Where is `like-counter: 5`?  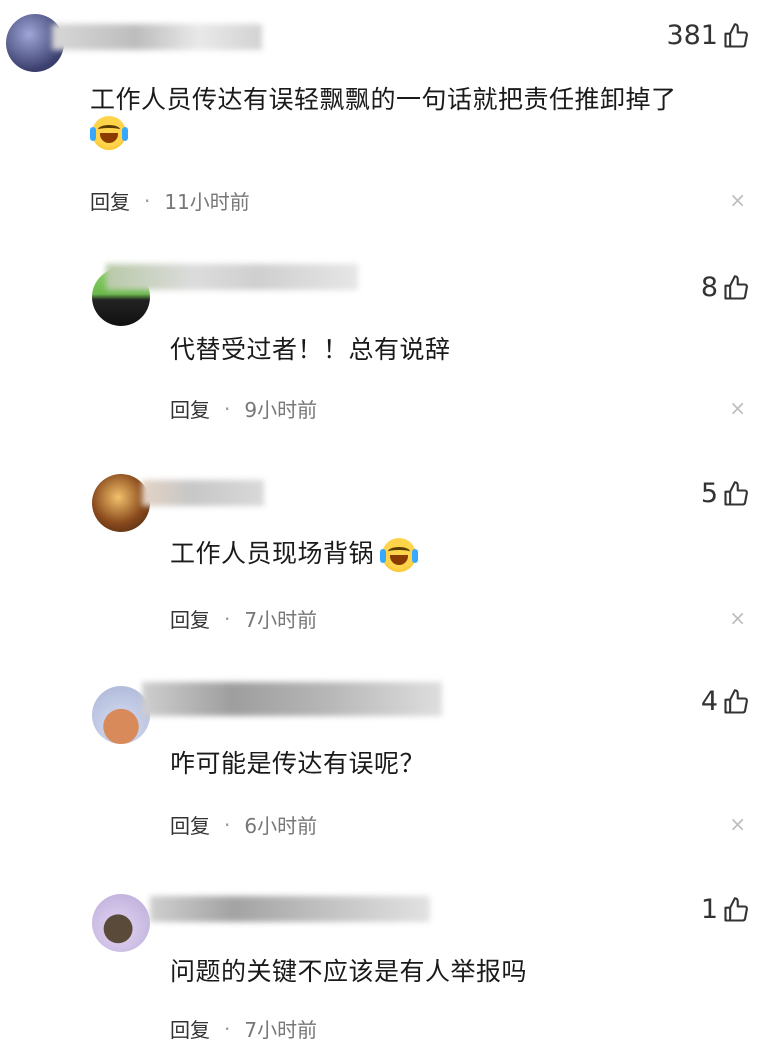
like-counter: 5 is located at coordinates (725, 493).